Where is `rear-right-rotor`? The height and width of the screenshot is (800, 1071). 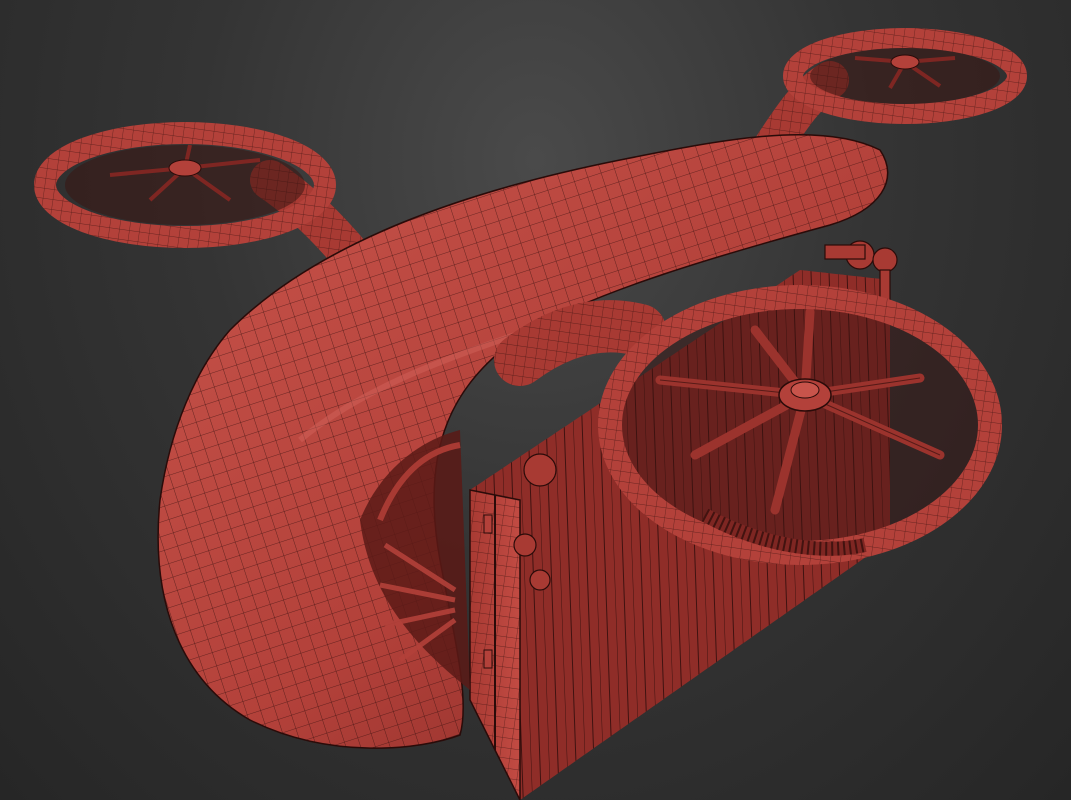 rear-right-rotor is located at coordinates (889, 98).